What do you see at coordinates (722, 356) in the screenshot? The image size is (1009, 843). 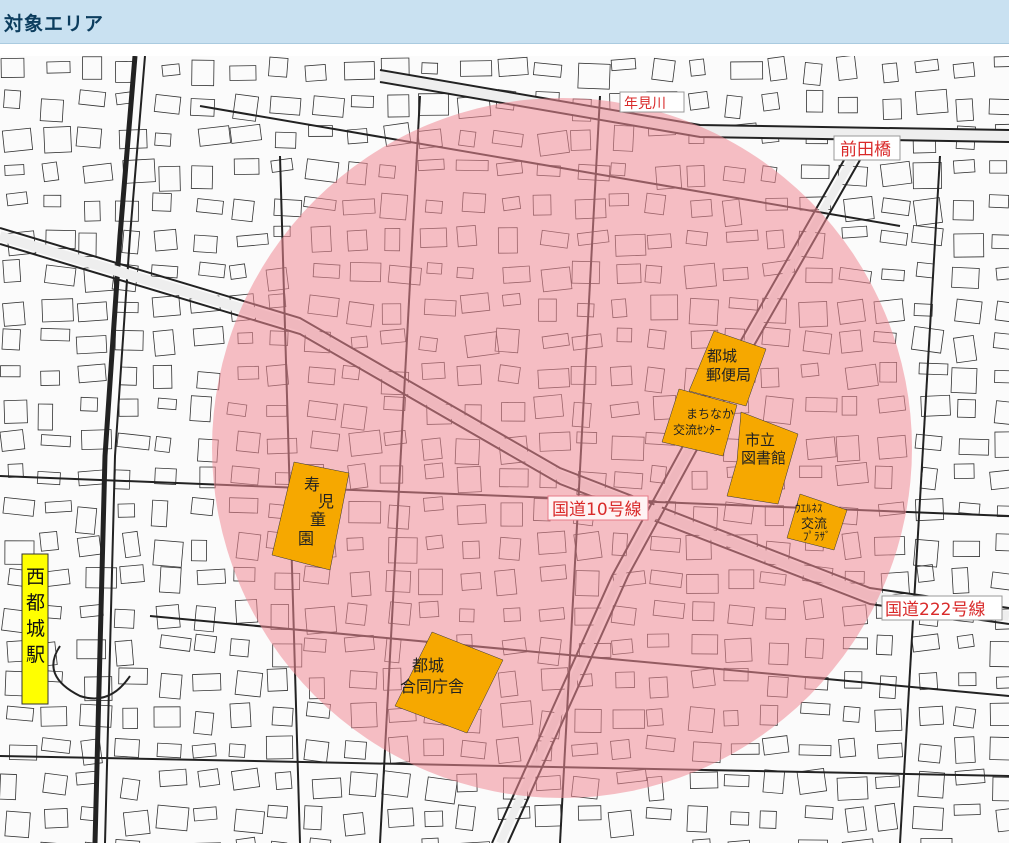 I see `post-office-label-1: 都城` at bounding box center [722, 356].